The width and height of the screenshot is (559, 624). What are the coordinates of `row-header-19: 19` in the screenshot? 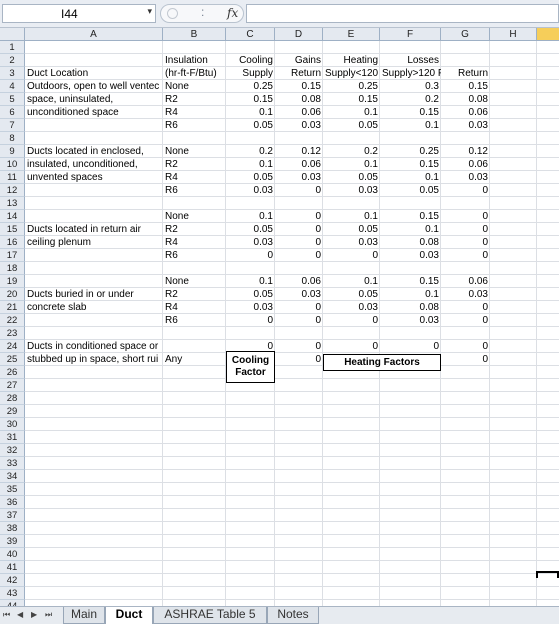 It's located at (12, 281).